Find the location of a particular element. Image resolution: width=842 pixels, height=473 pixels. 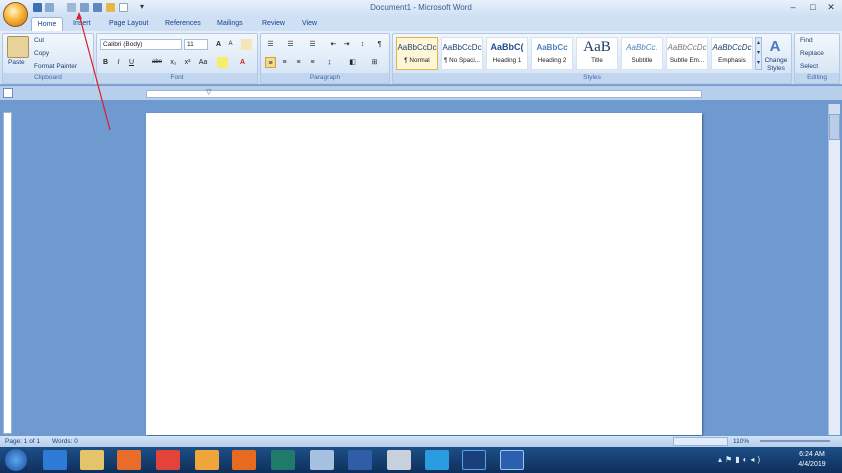

annotation-arrowhead is located at coordinates (79, 16).